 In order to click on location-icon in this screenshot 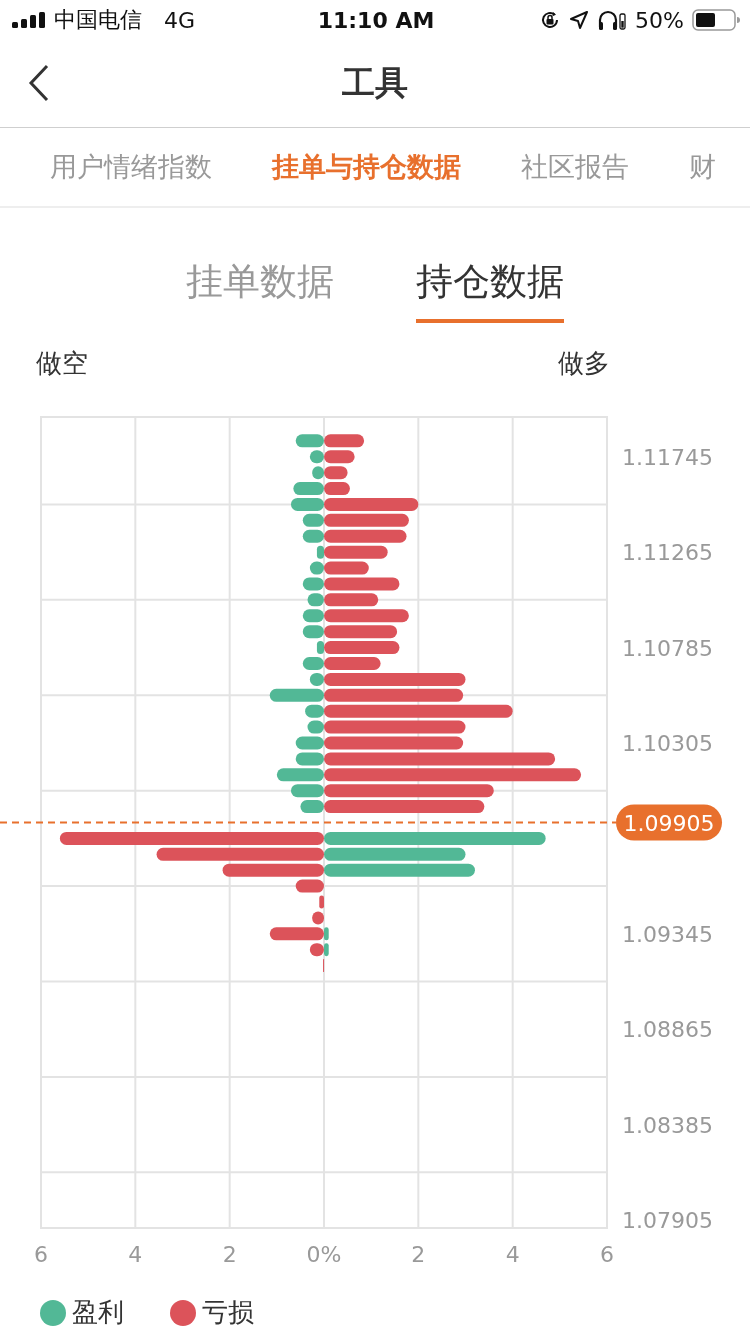, I will do `click(579, 20)`.